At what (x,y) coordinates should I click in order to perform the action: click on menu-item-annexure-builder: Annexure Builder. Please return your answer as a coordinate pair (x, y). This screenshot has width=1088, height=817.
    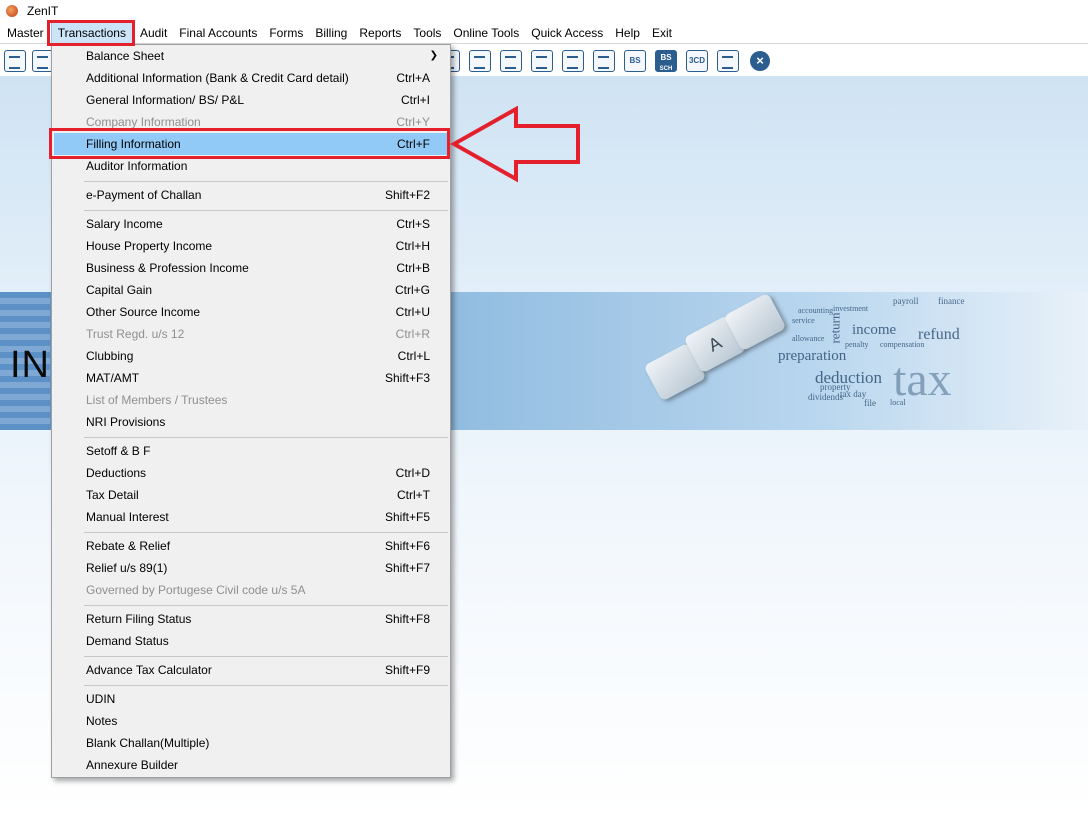
    Looking at the image, I should click on (251, 765).